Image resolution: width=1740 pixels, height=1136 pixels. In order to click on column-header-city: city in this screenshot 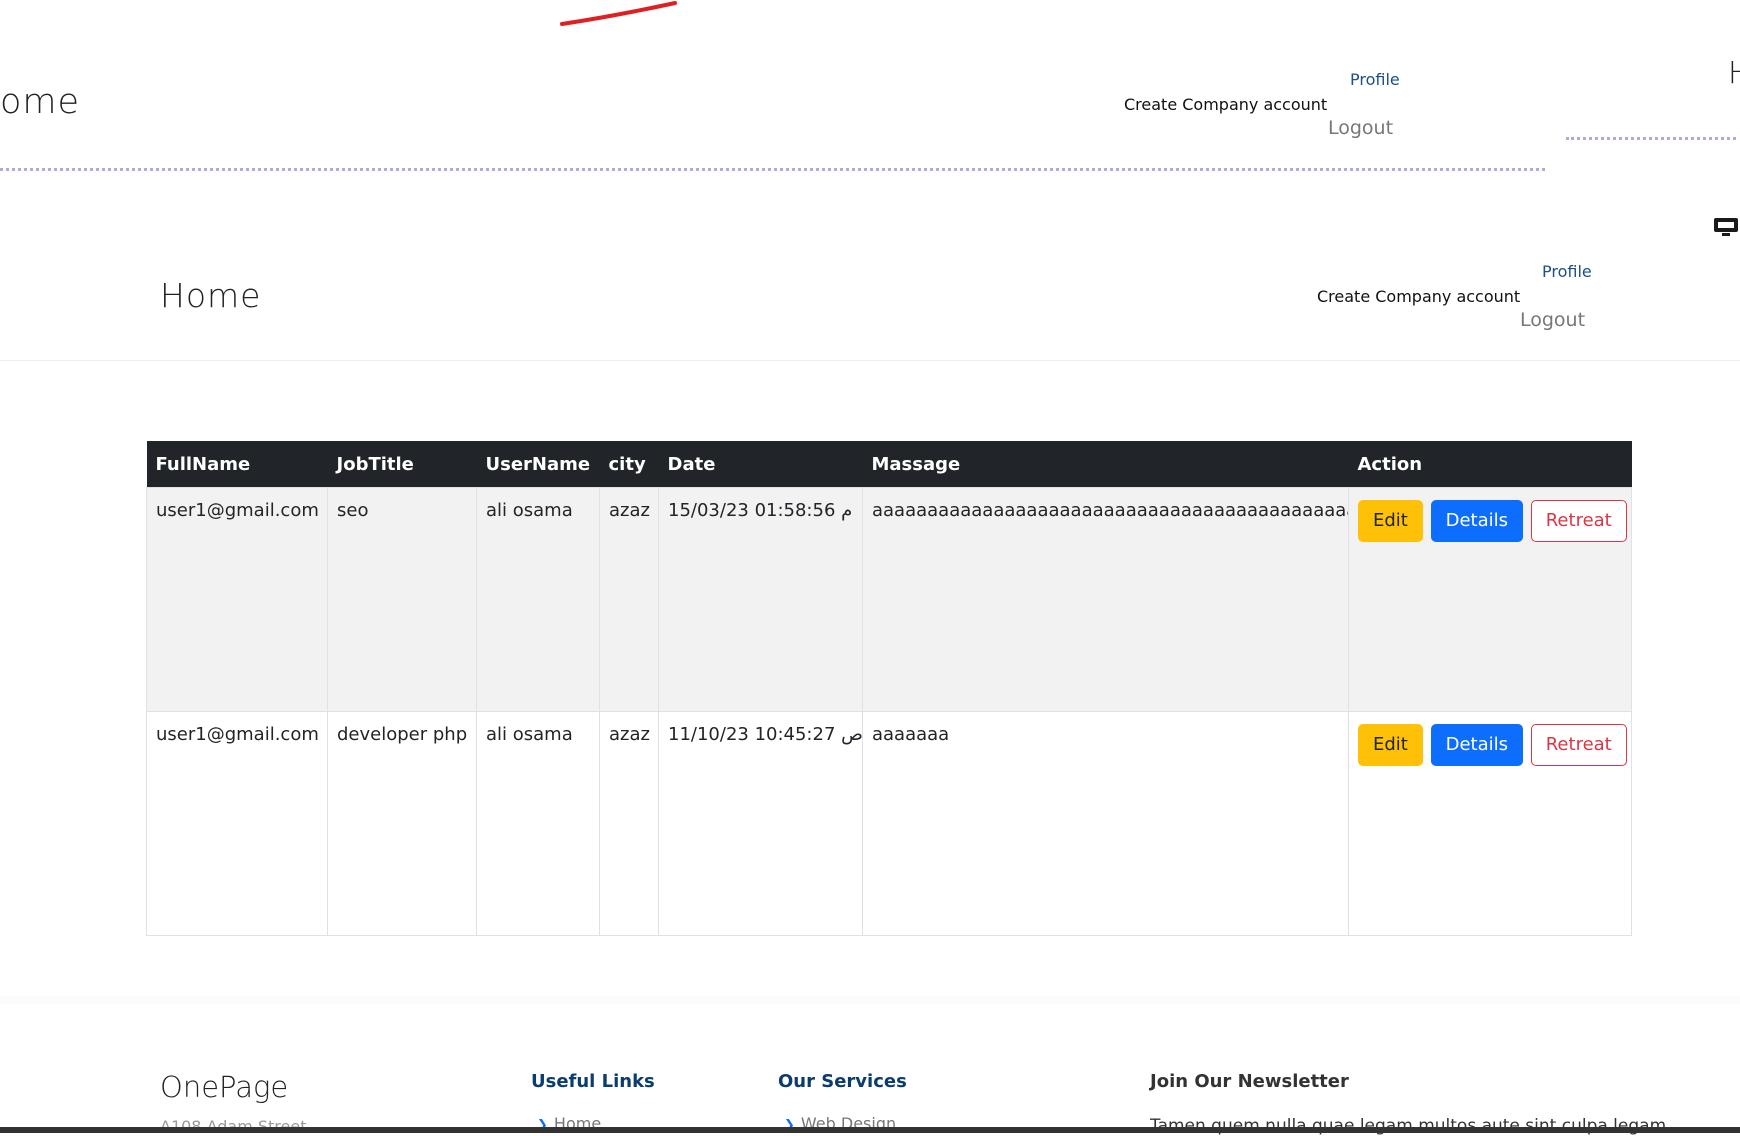, I will do `click(629, 464)`.